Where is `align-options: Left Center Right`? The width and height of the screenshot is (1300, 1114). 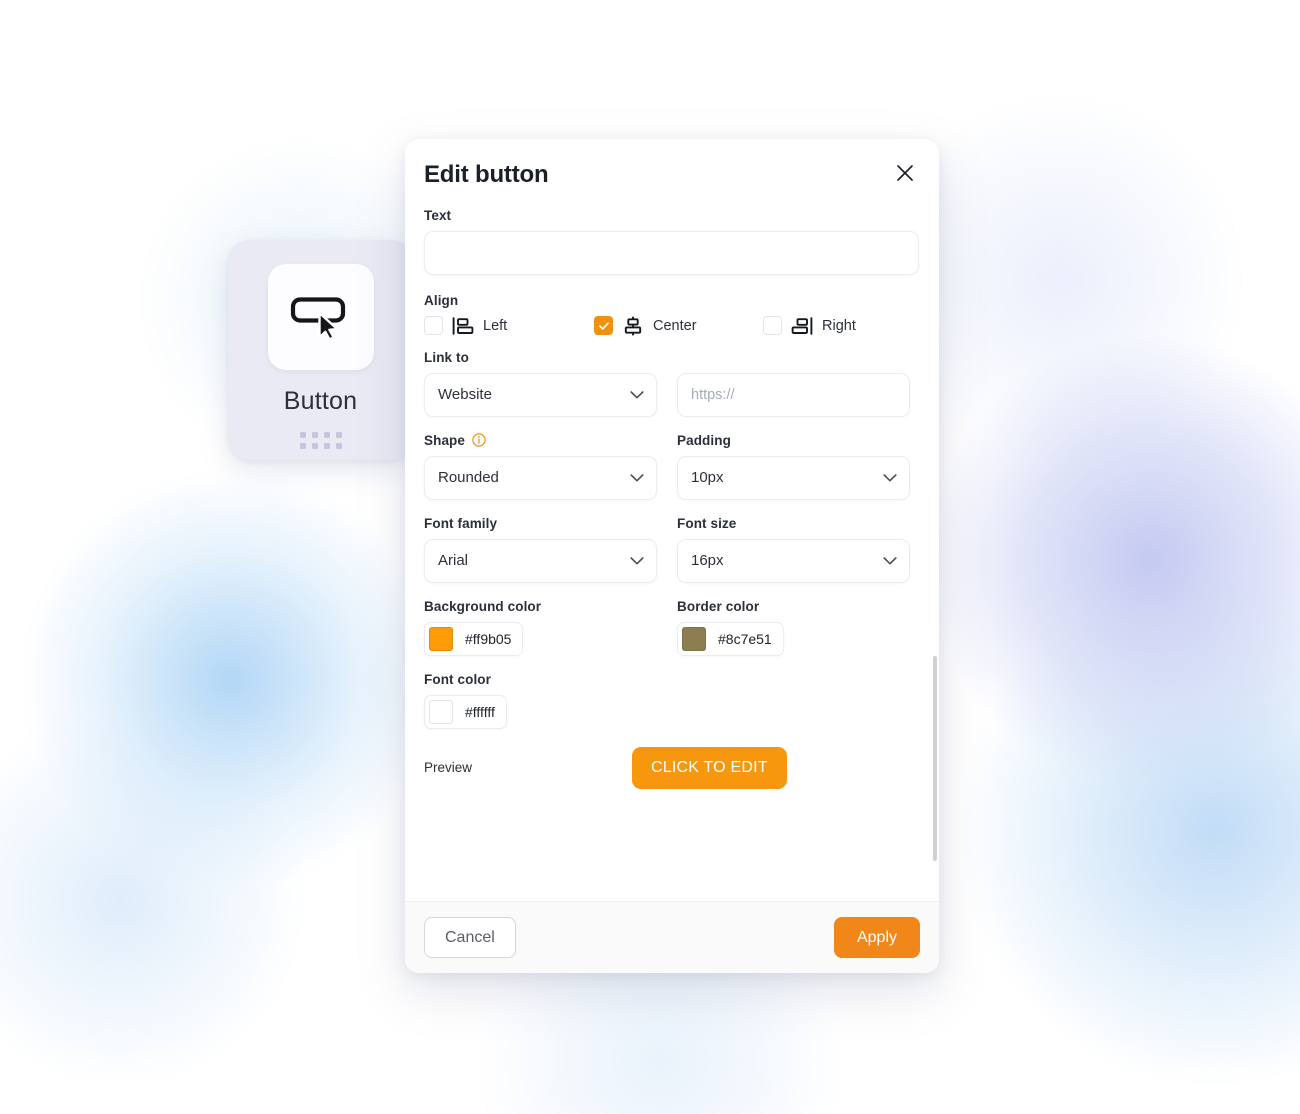
align-options: Left Center Right is located at coordinates (671, 326).